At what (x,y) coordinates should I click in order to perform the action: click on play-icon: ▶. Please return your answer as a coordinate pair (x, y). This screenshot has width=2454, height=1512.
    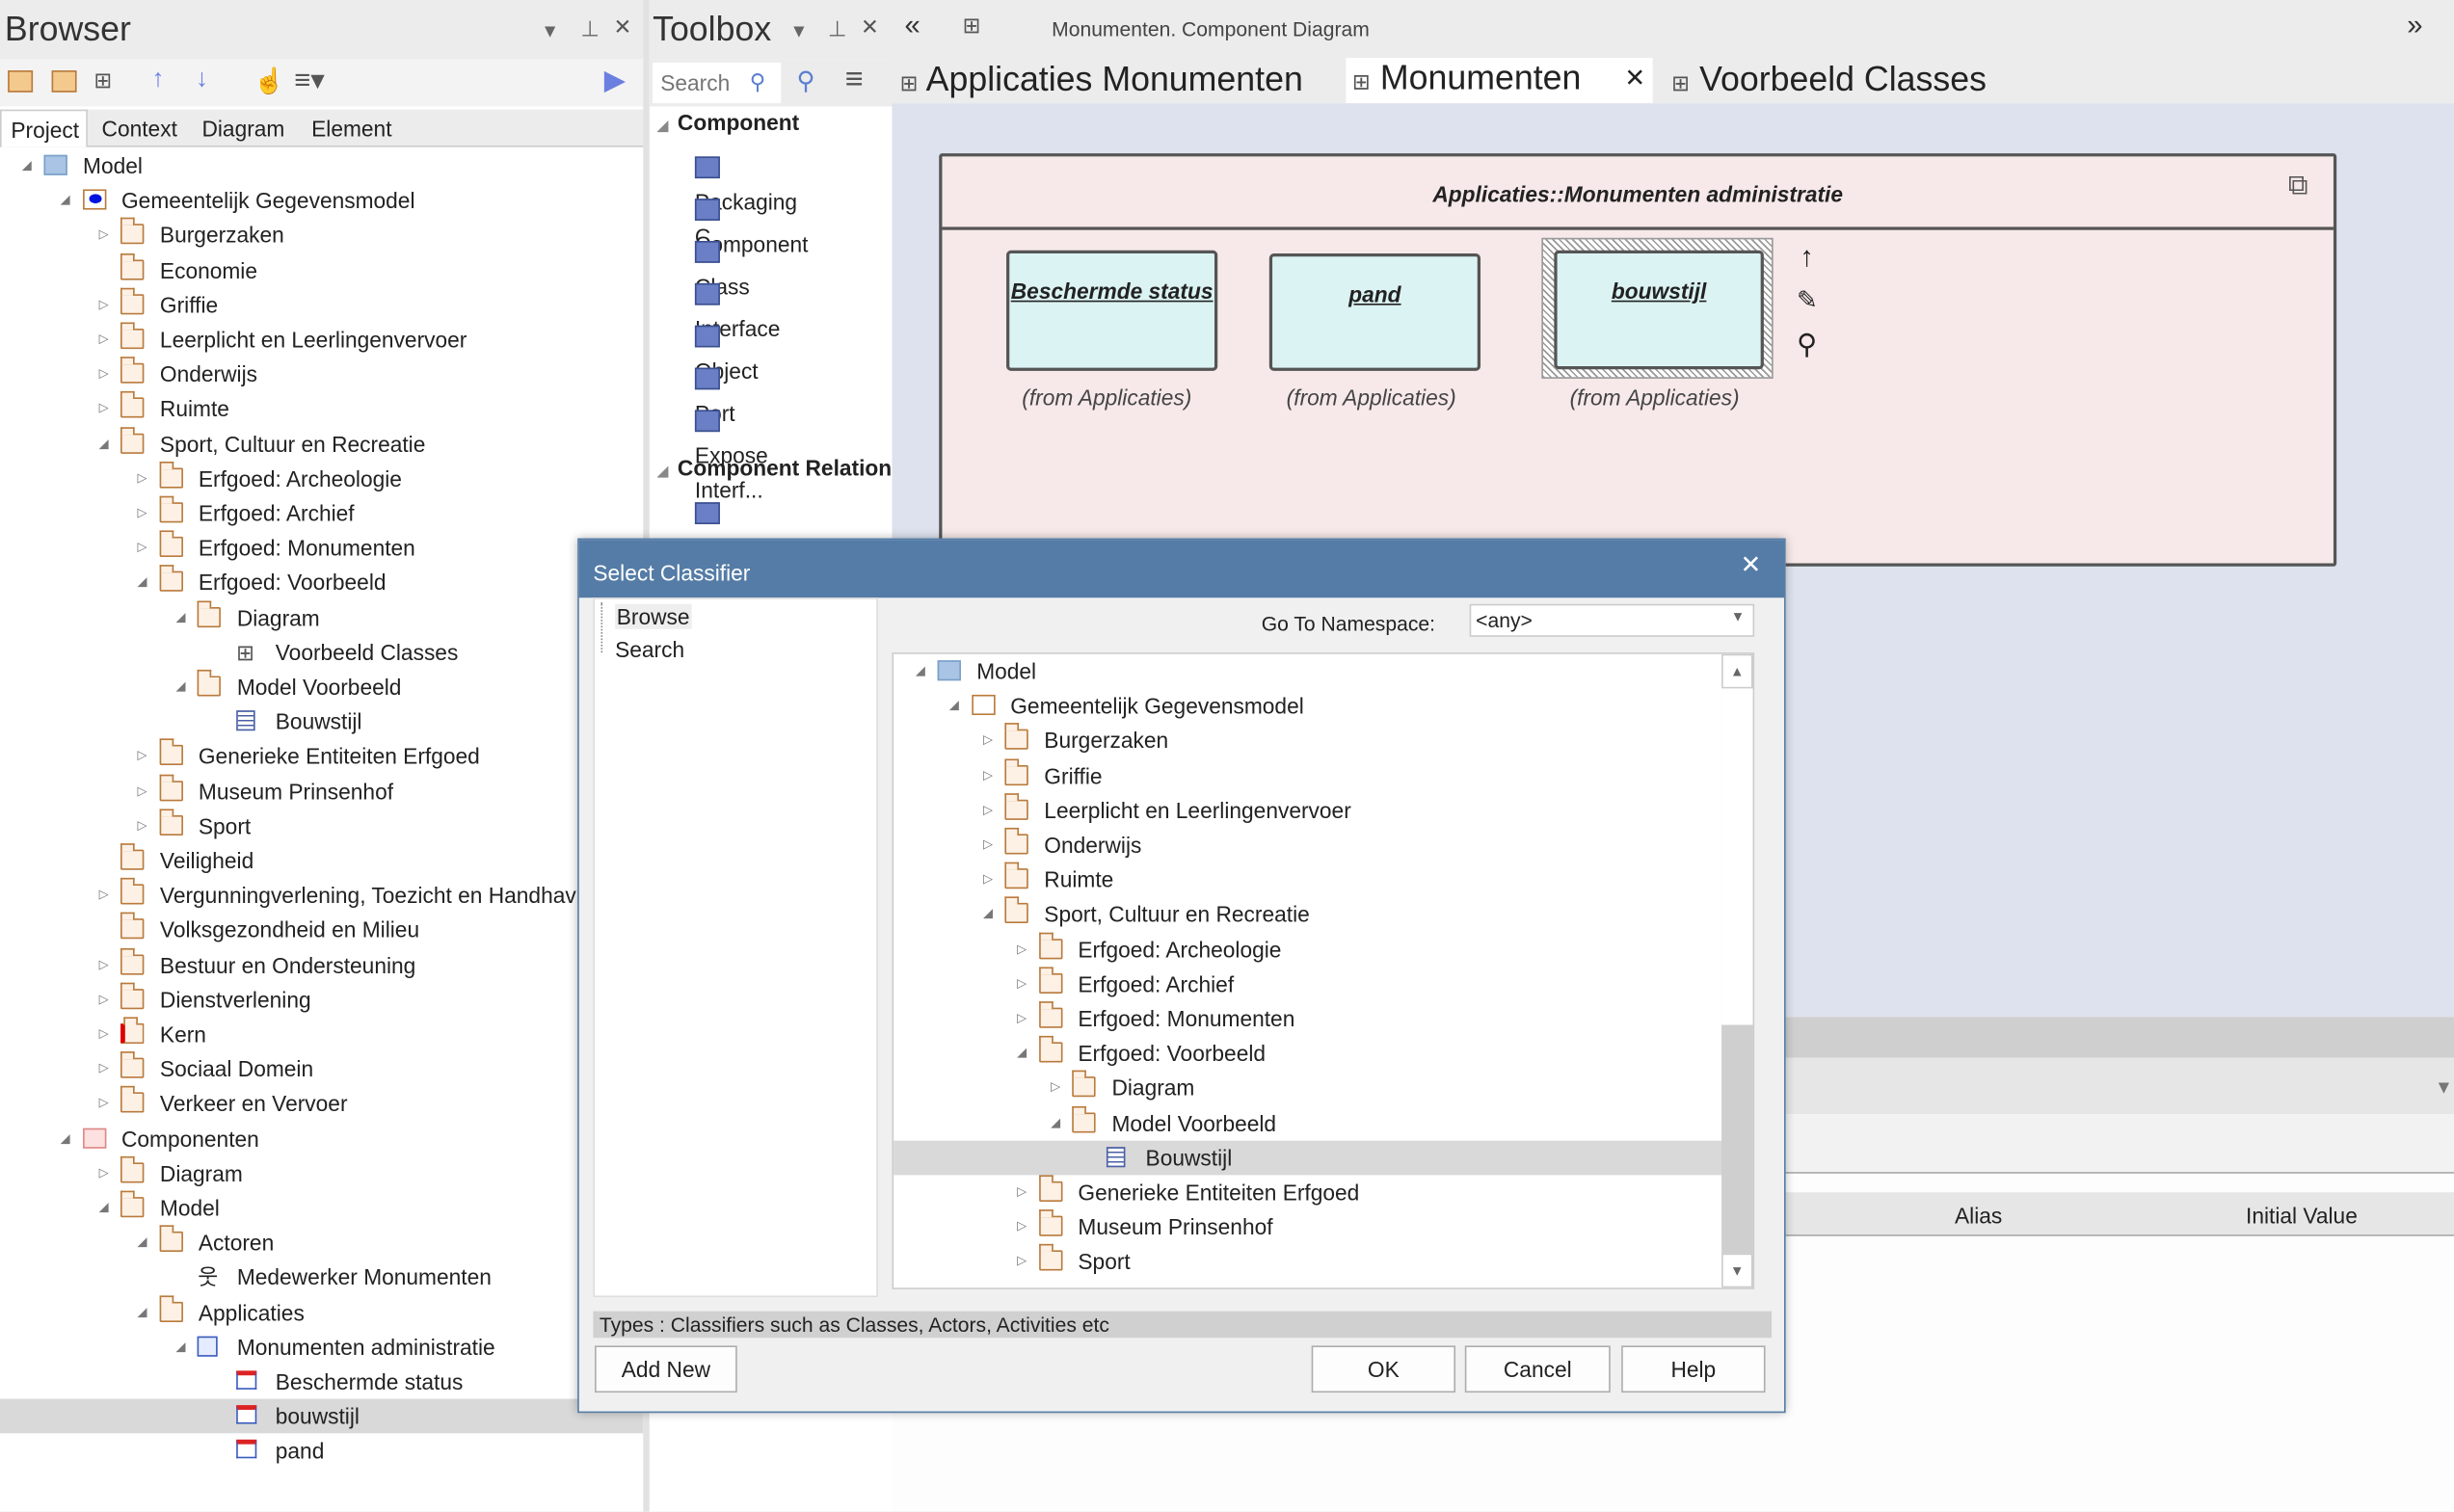
    Looking at the image, I should click on (615, 81).